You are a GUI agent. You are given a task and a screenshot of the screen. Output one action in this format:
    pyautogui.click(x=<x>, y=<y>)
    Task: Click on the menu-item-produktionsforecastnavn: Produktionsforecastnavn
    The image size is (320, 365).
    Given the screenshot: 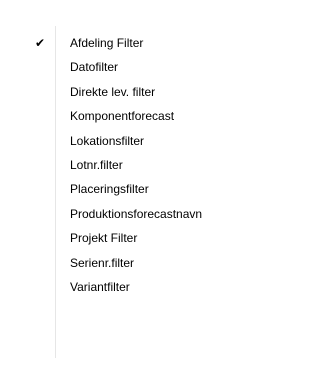 What is the action you would take?
    pyautogui.click(x=150, y=214)
    